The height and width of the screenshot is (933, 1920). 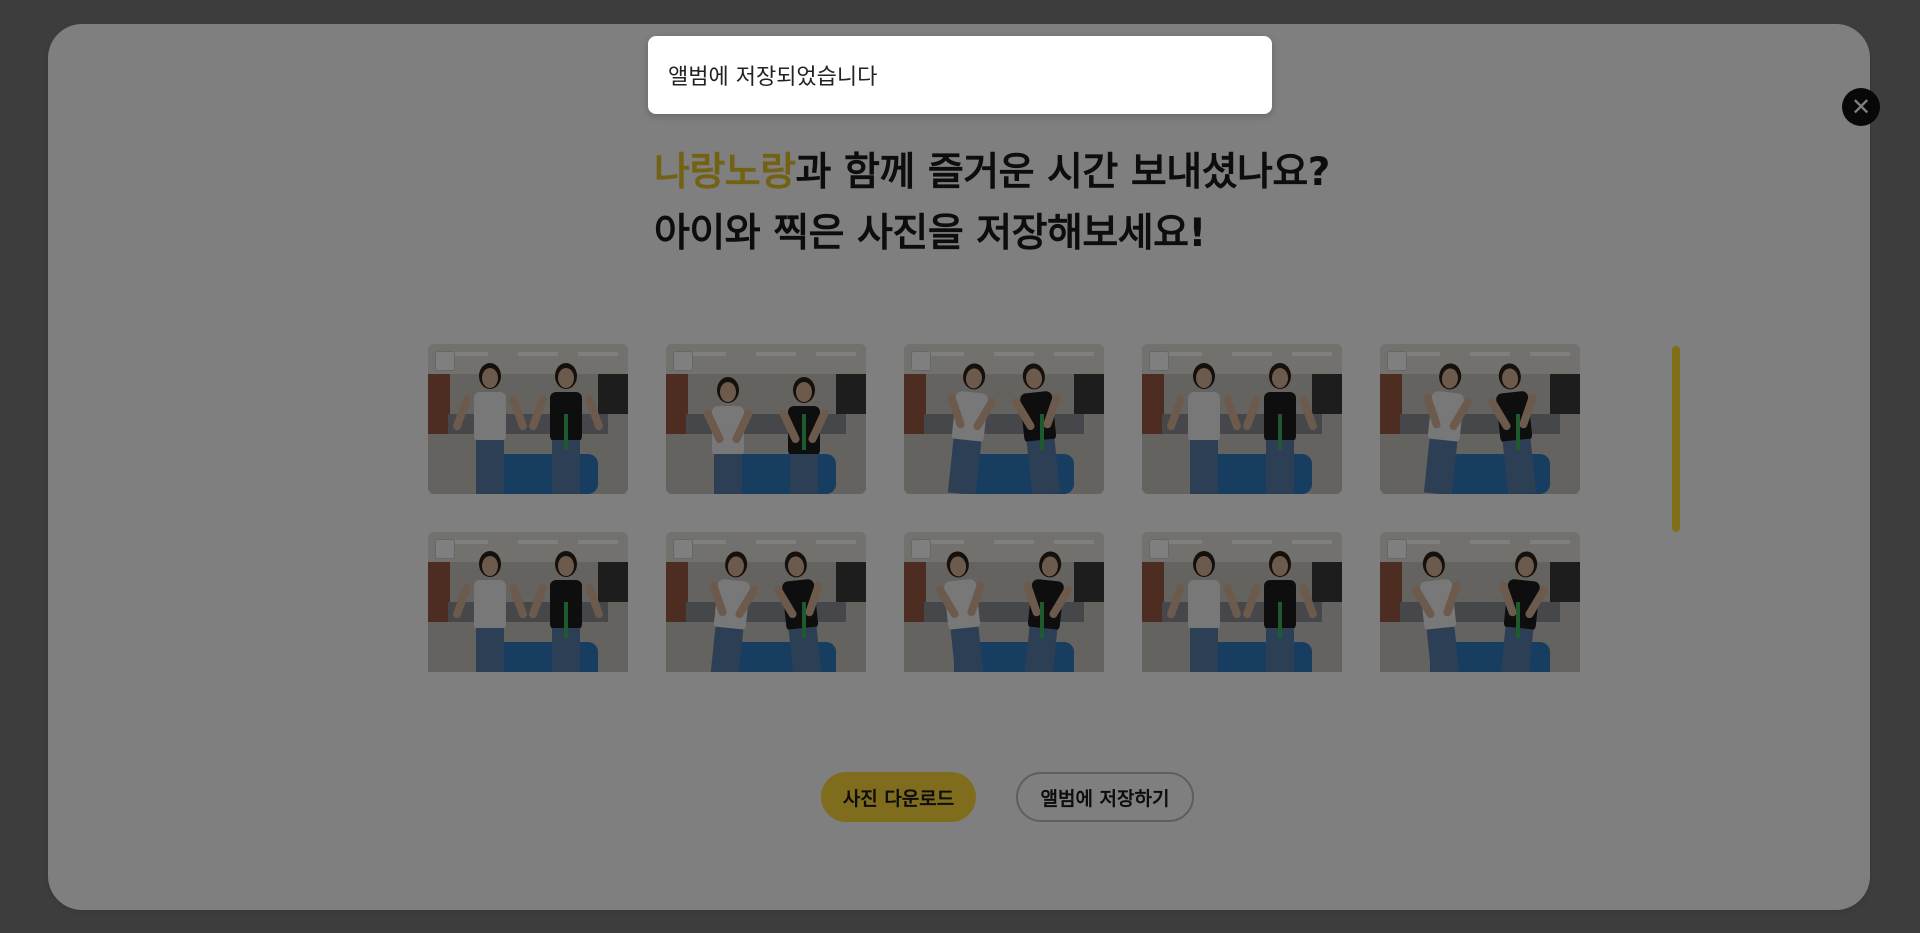 What do you see at coordinates (1063, 172) in the screenshot?
I see `heading-line-1-text: 과 함께 즐거운 시간 보내셨나요?` at bounding box center [1063, 172].